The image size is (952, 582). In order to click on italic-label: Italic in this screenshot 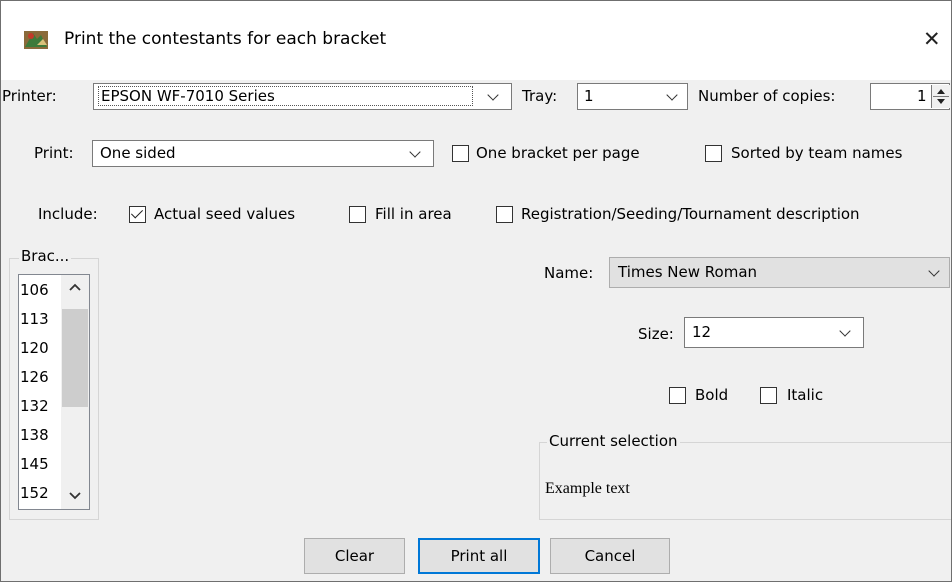, I will do `click(805, 395)`.